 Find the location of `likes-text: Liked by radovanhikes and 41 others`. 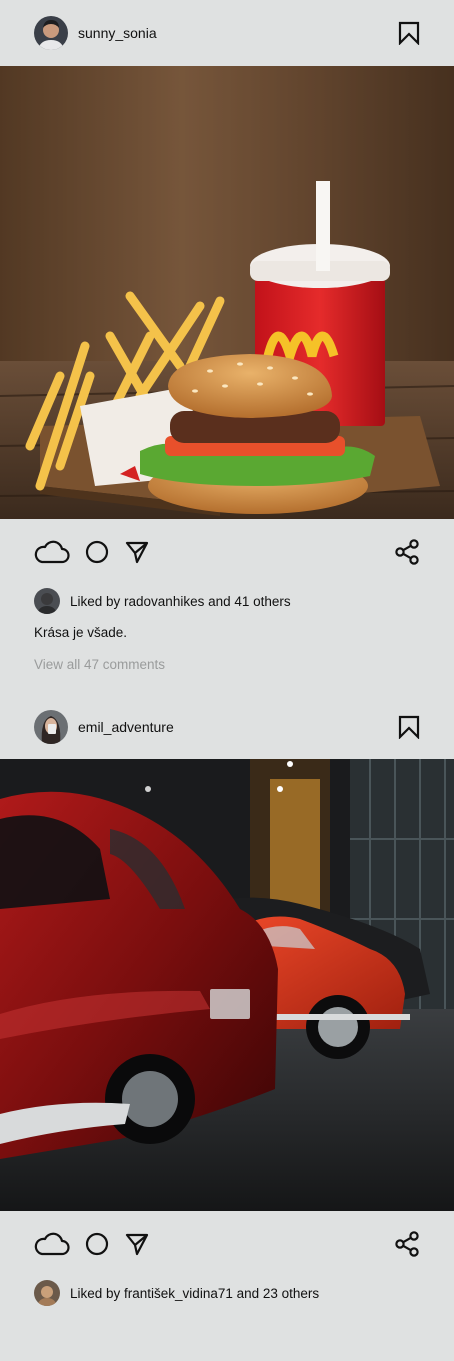

likes-text: Liked by radovanhikes and 41 others is located at coordinates (180, 601).